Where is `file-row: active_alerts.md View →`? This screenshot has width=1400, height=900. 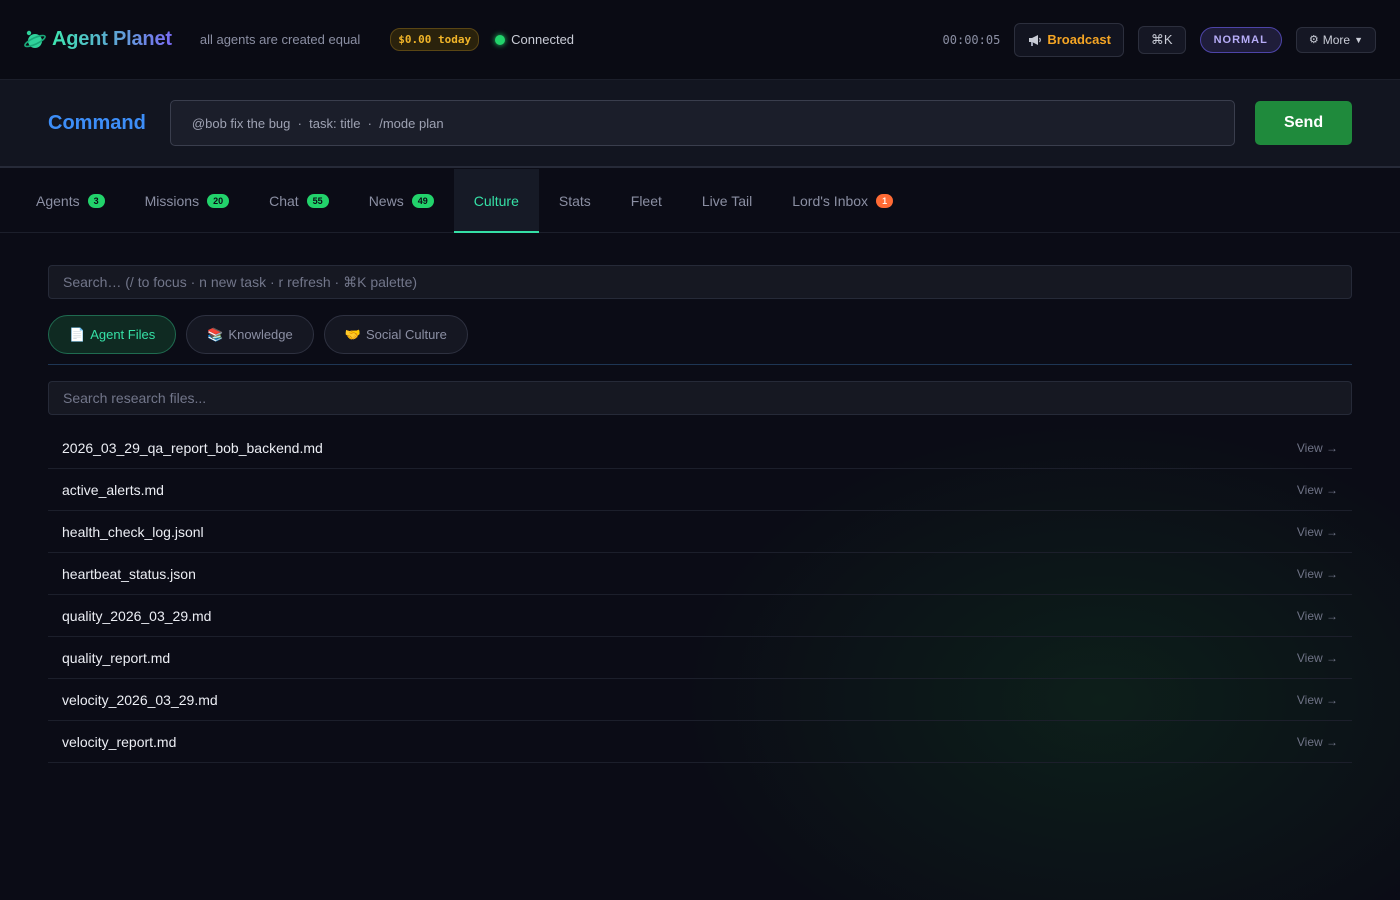 file-row: active_alerts.md View → is located at coordinates (700, 490).